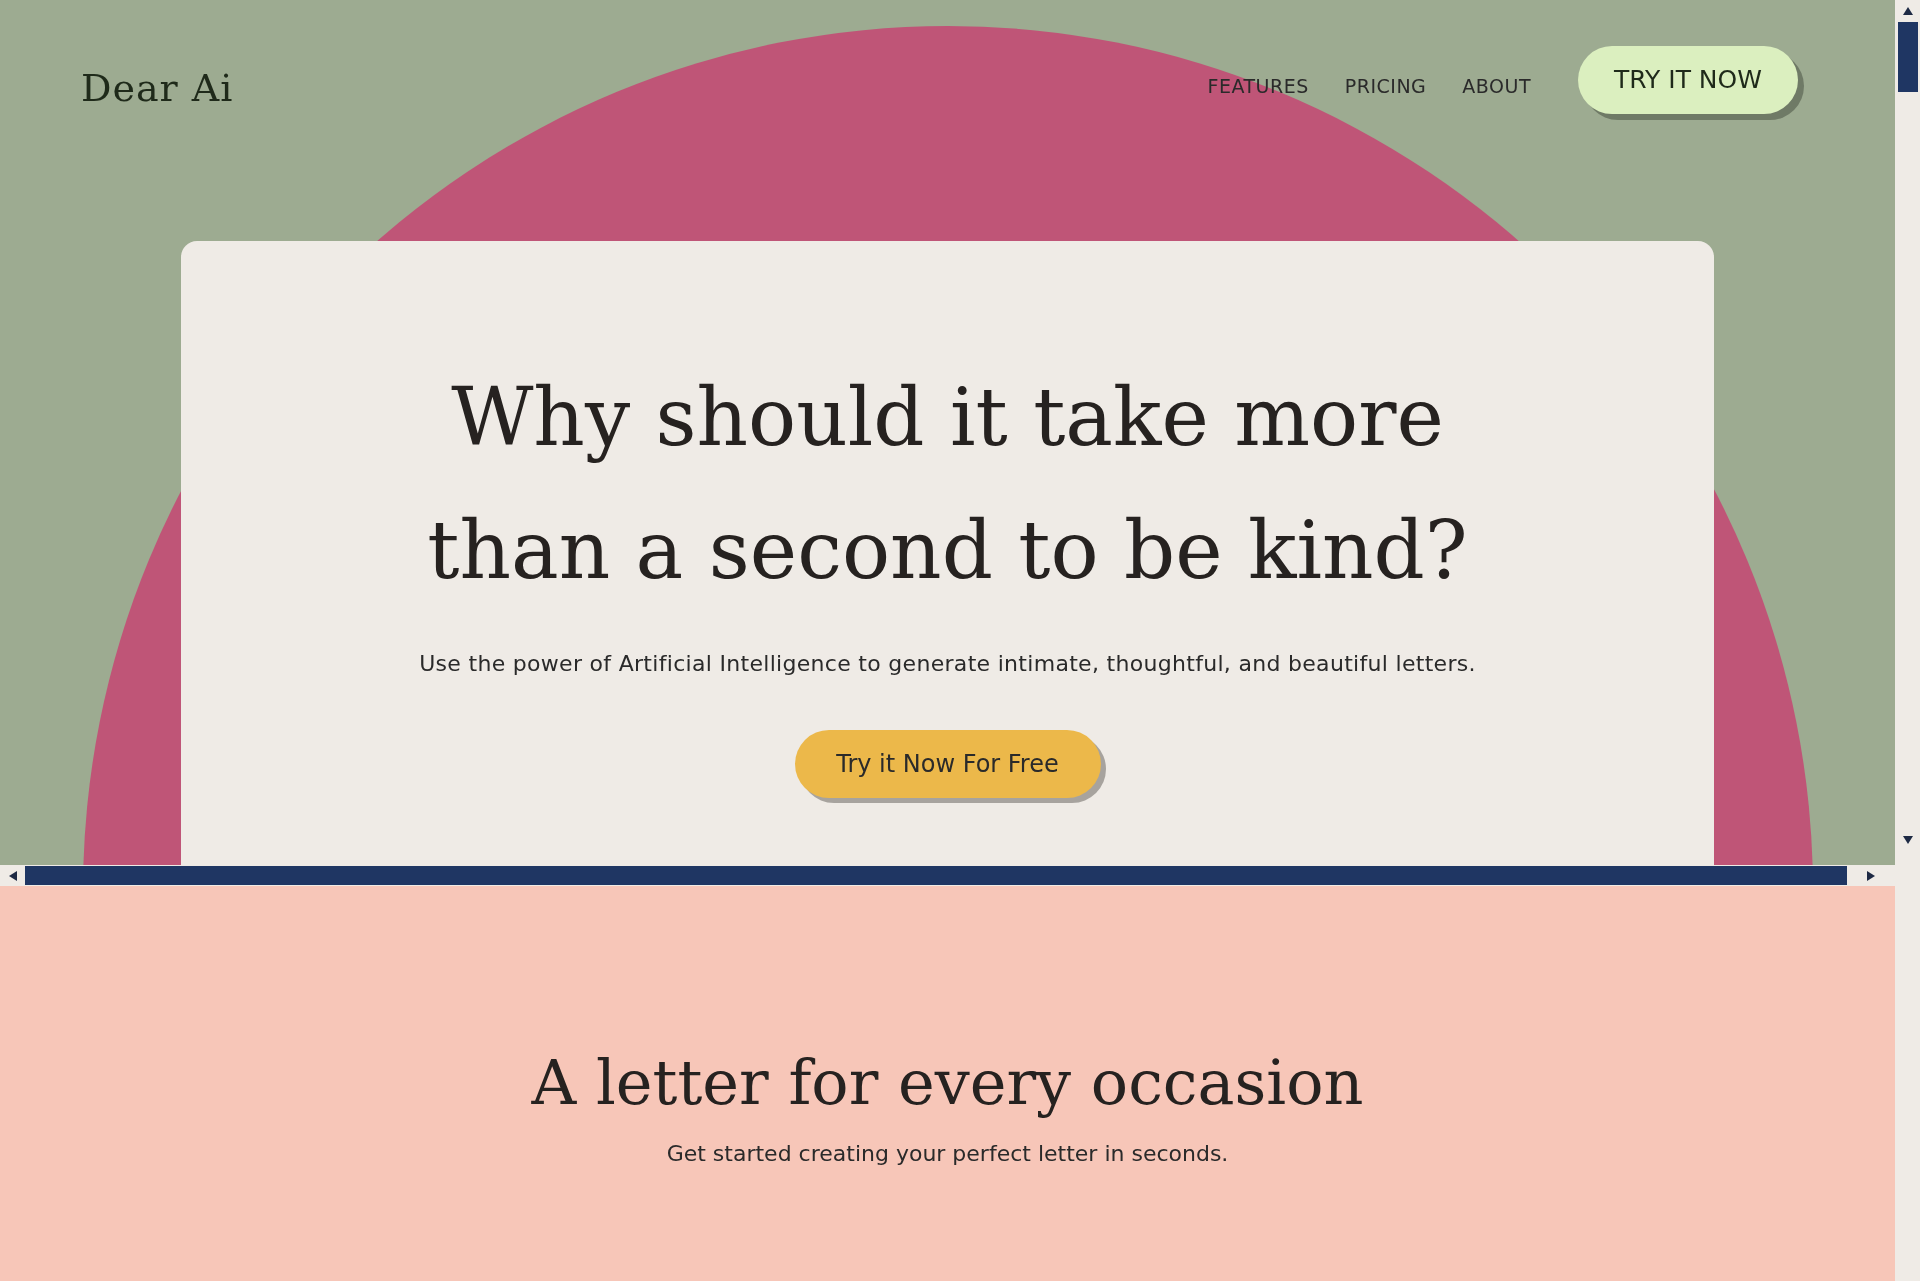 Image resolution: width=1920 pixels, height=1281 pixels. I want to click on nav-link: PRICING, so click(1385, 86).